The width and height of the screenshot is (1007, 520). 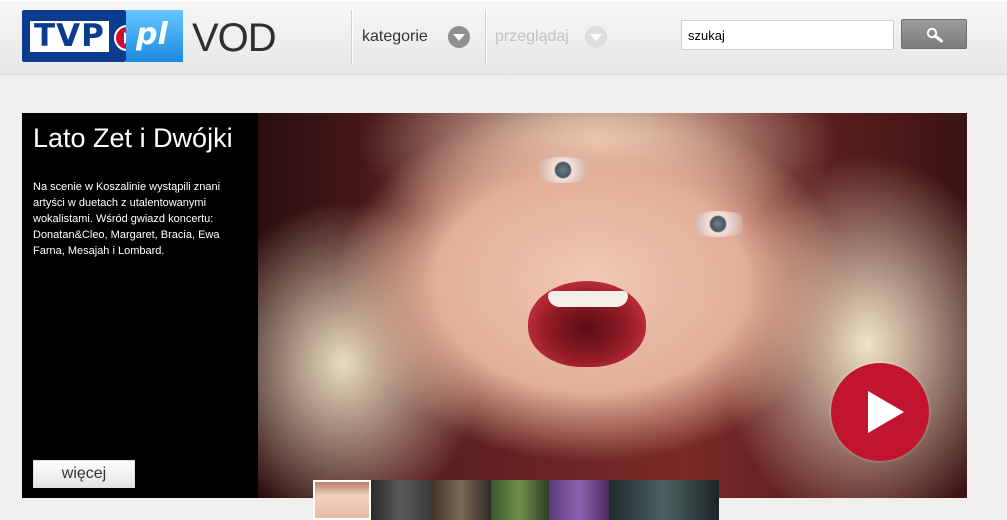 I want to click on search-button, so click(x=934, y=34).